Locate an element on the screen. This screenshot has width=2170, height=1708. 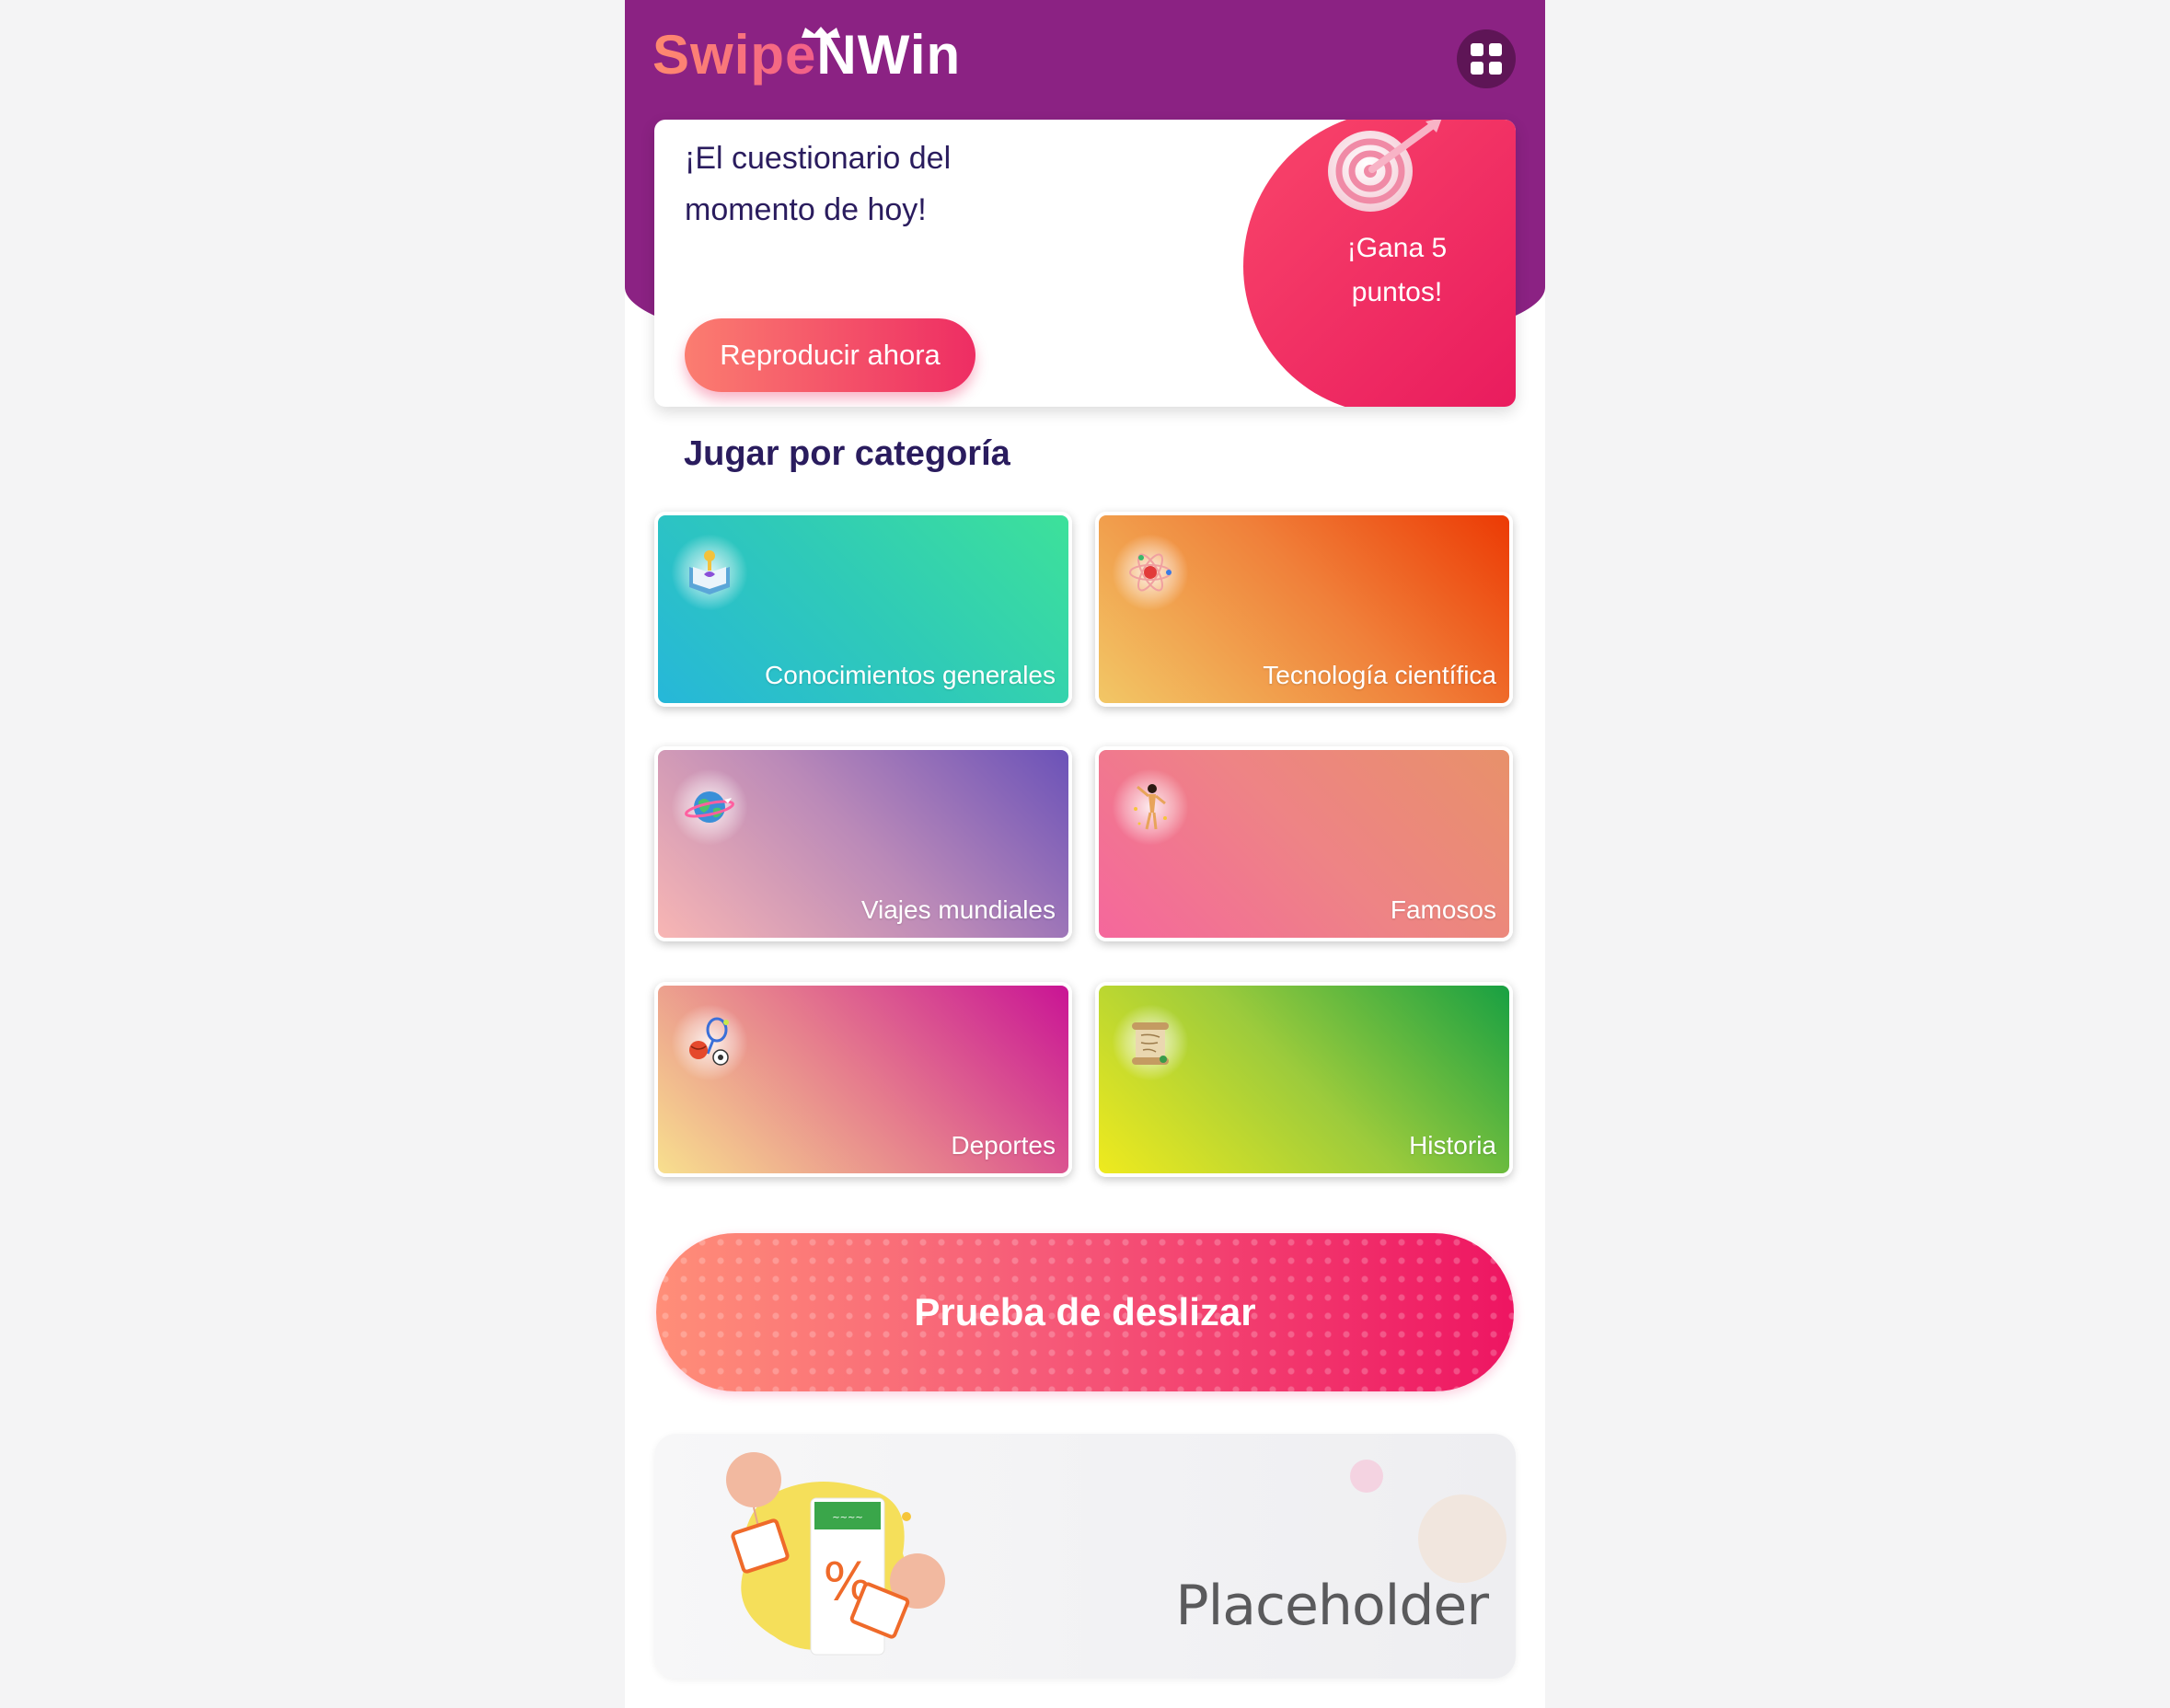
category-card-celebrities: Famosos is located at coordinates (1304, 843).